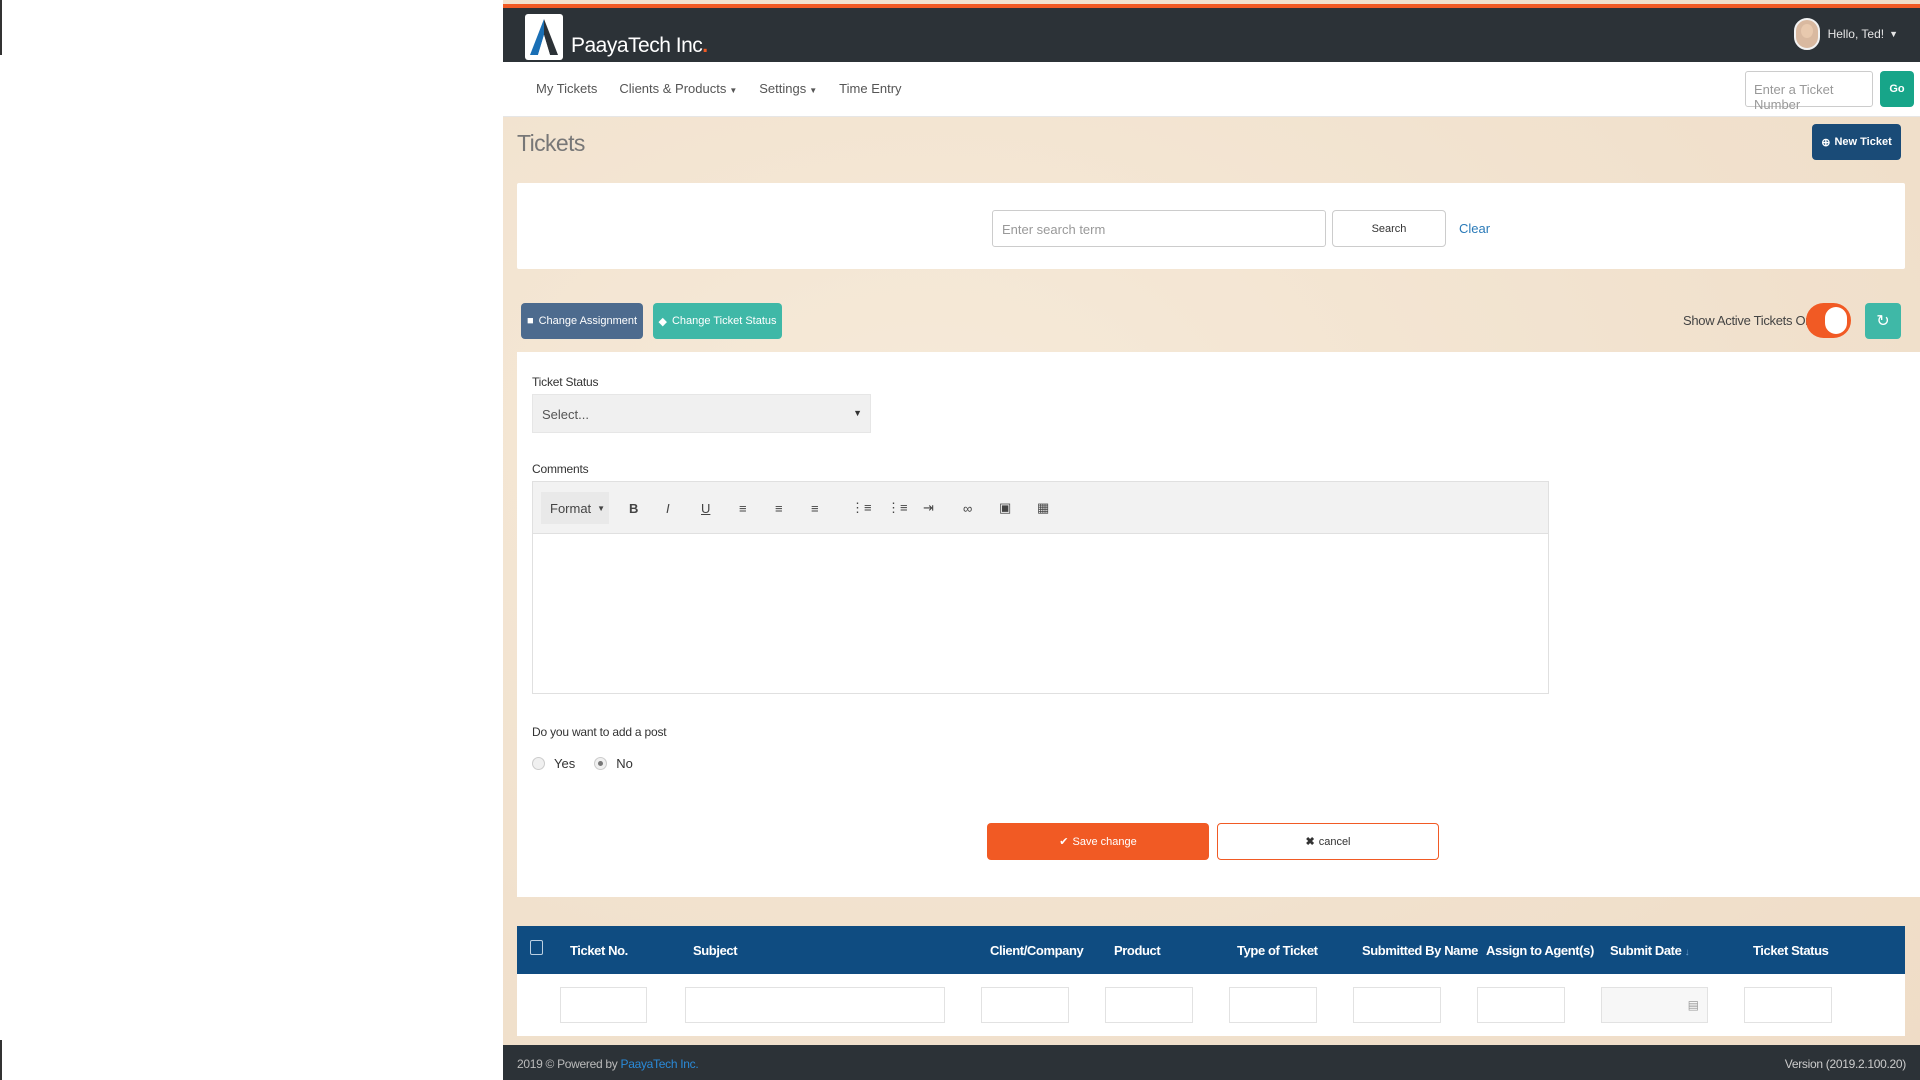 The height and width of the screenshot is (1080, 1920). I want to click on left-edge-marker-bottom, so click(1, 1060).